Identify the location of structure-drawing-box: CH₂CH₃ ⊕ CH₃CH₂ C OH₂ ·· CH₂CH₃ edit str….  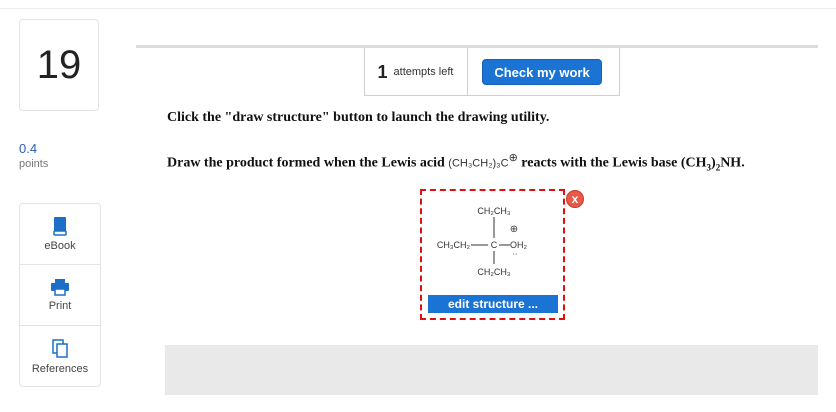
(492, 254).